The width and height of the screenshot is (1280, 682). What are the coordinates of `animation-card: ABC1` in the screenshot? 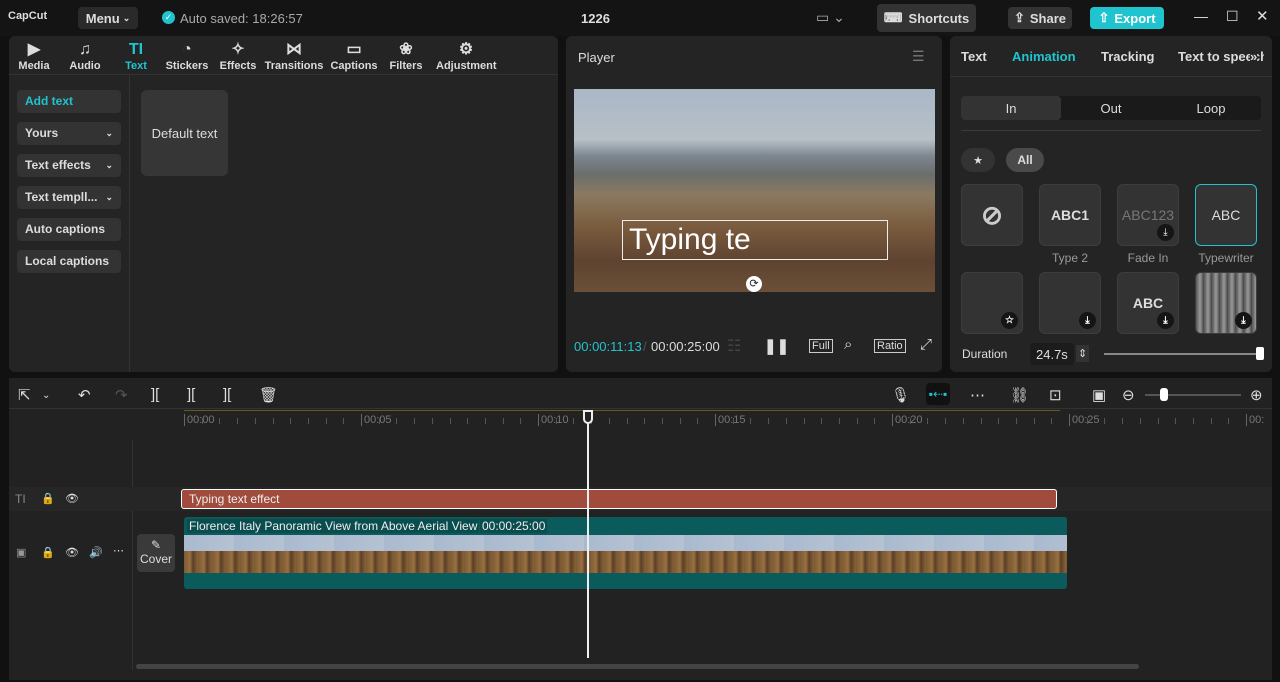 It's located at (1070, 215).